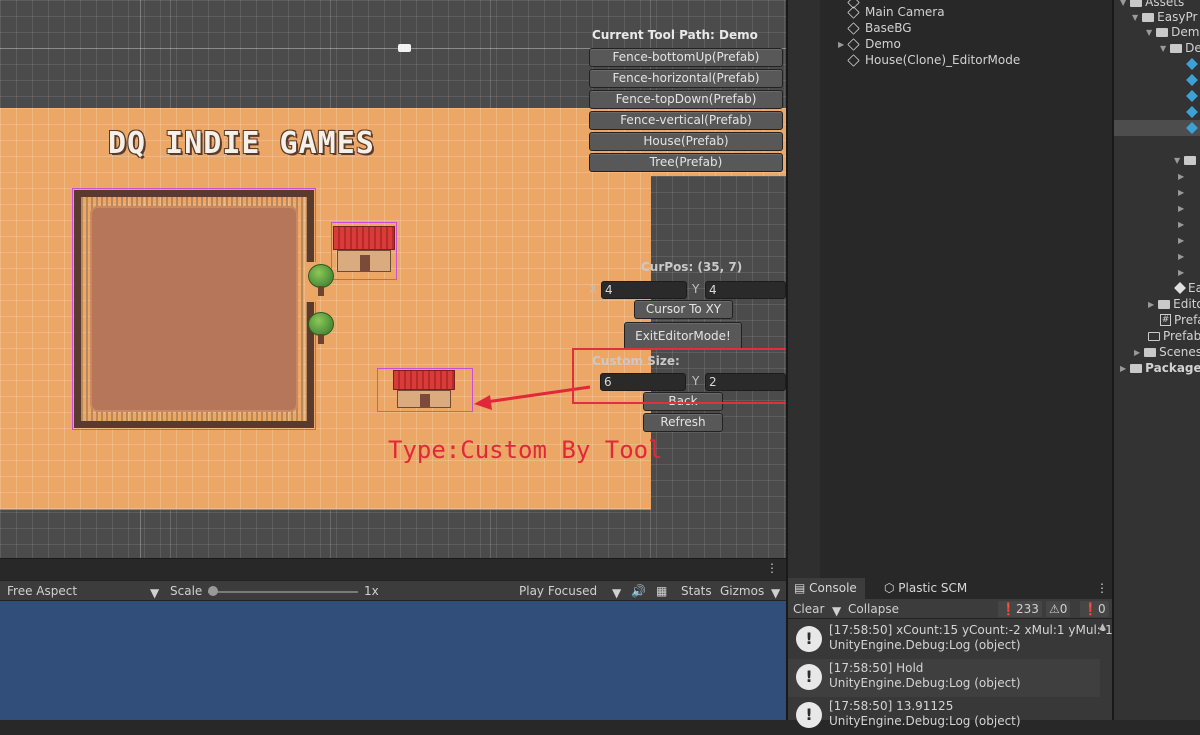 Image resolution: width=1200 pixels, height=735 pixels. I want to click on play-mode-dropdown: Play Focused, so click(558, 591).